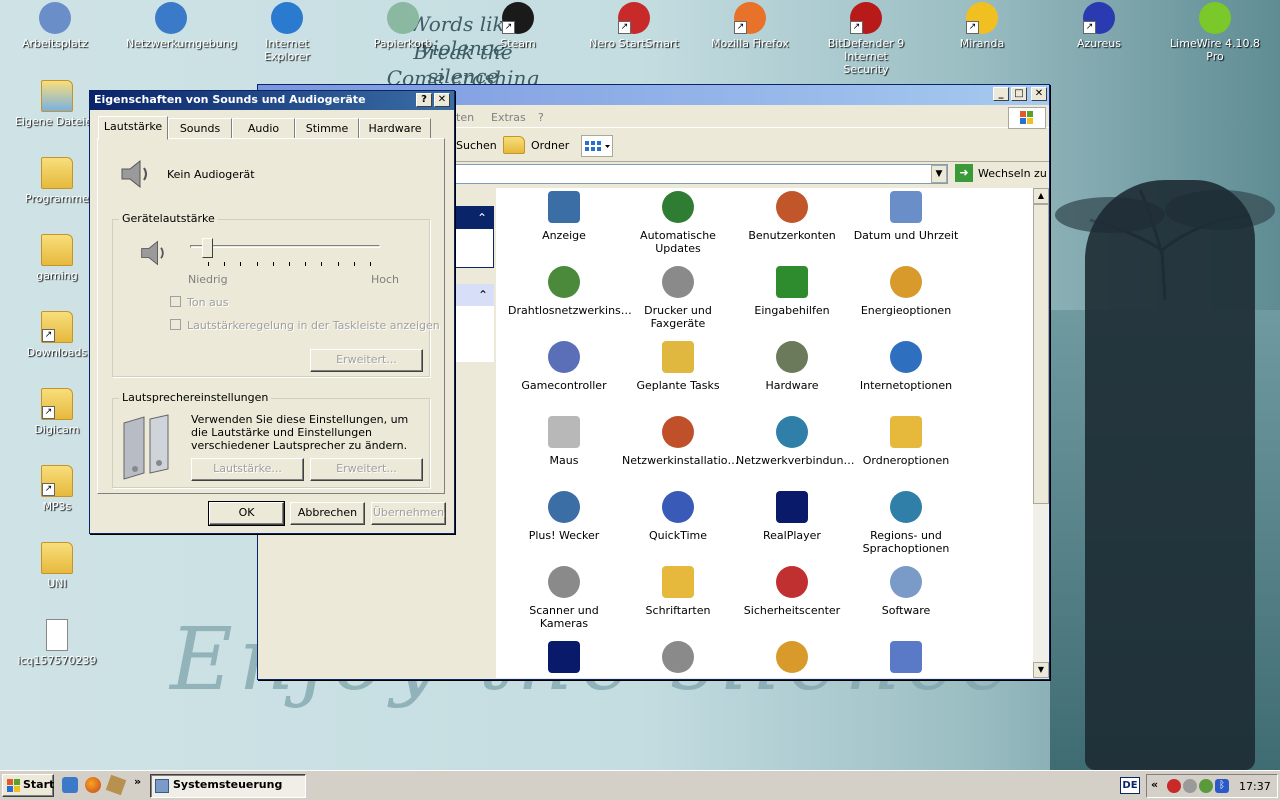  Describe the element at coordinates (1190, 786) in the screenshot. I see `tray-volume-icon` at that location.